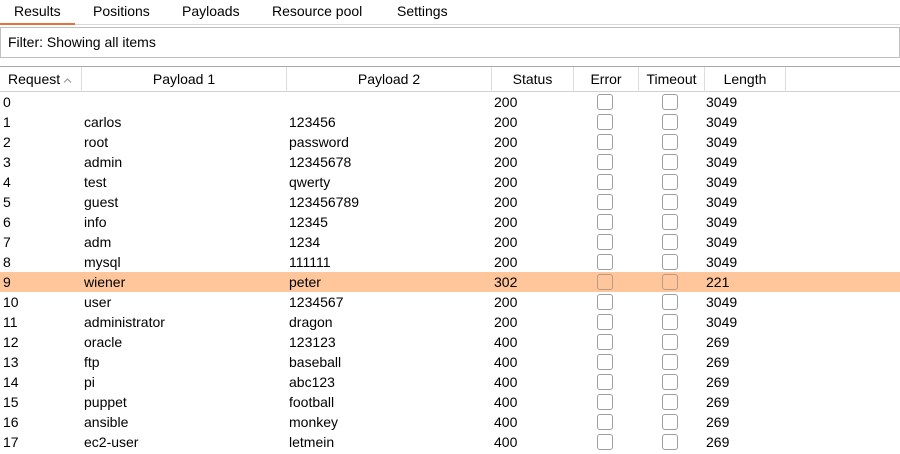 The height and width of the screenshot is (454, 900). What do you see at coordinates (422, 12) in the screenshot?
I see `tab-settings: Settings` at bounding box center [422, 12].